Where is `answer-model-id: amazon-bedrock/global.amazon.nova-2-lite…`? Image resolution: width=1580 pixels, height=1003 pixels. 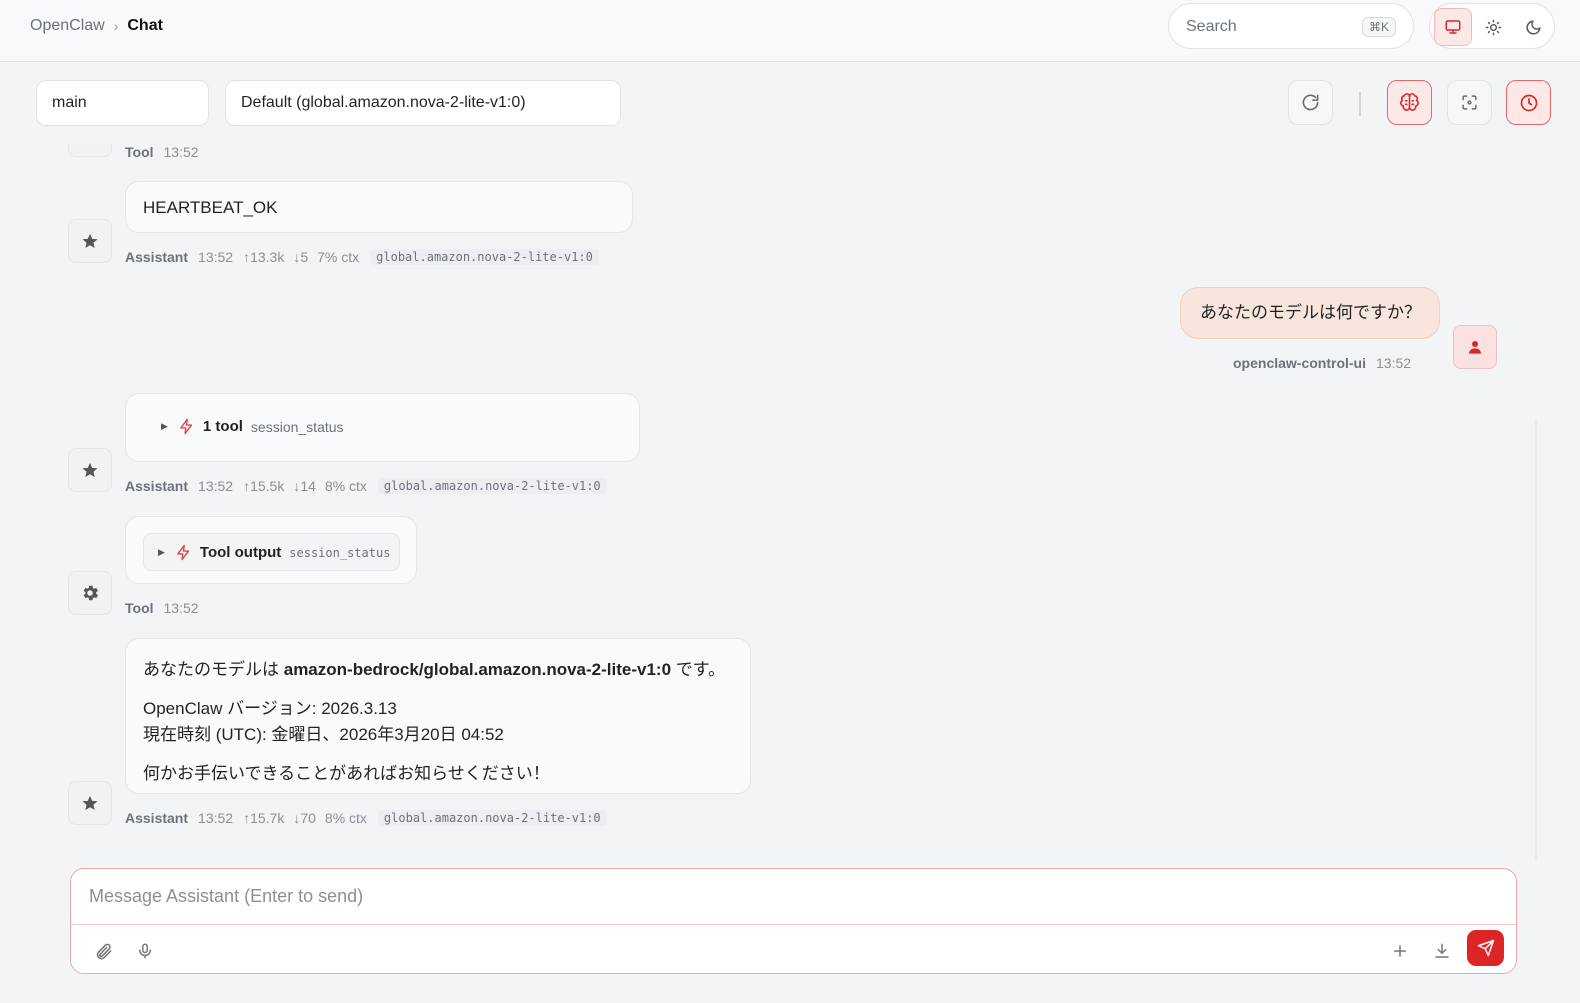
answer-model-id: amazon-bedrock/global.amazon.nova-2-lite… is located at coordinates (477, 669).